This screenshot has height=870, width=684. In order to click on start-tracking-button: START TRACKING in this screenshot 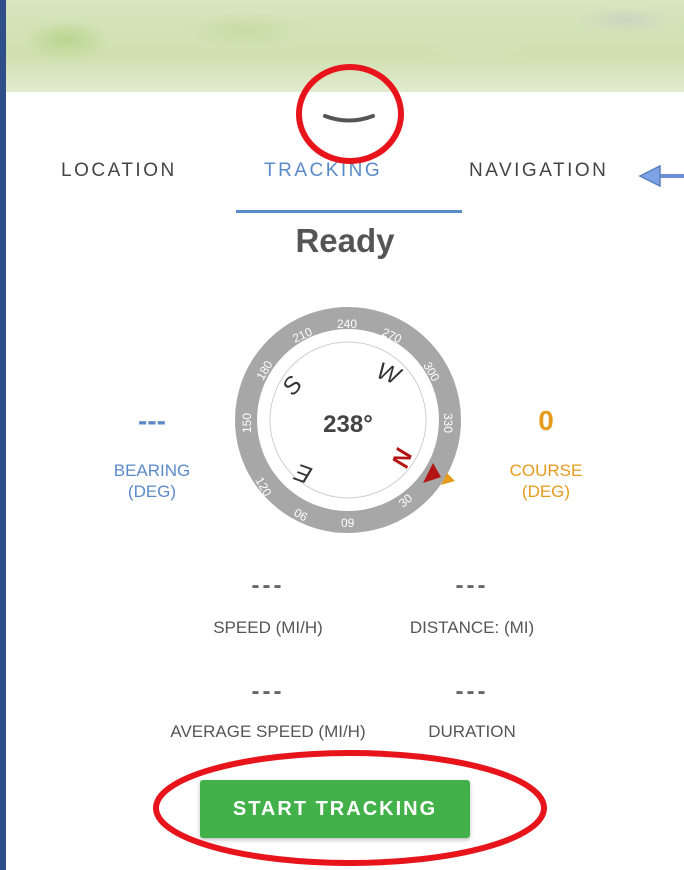, I will do `click(335, 809)`.